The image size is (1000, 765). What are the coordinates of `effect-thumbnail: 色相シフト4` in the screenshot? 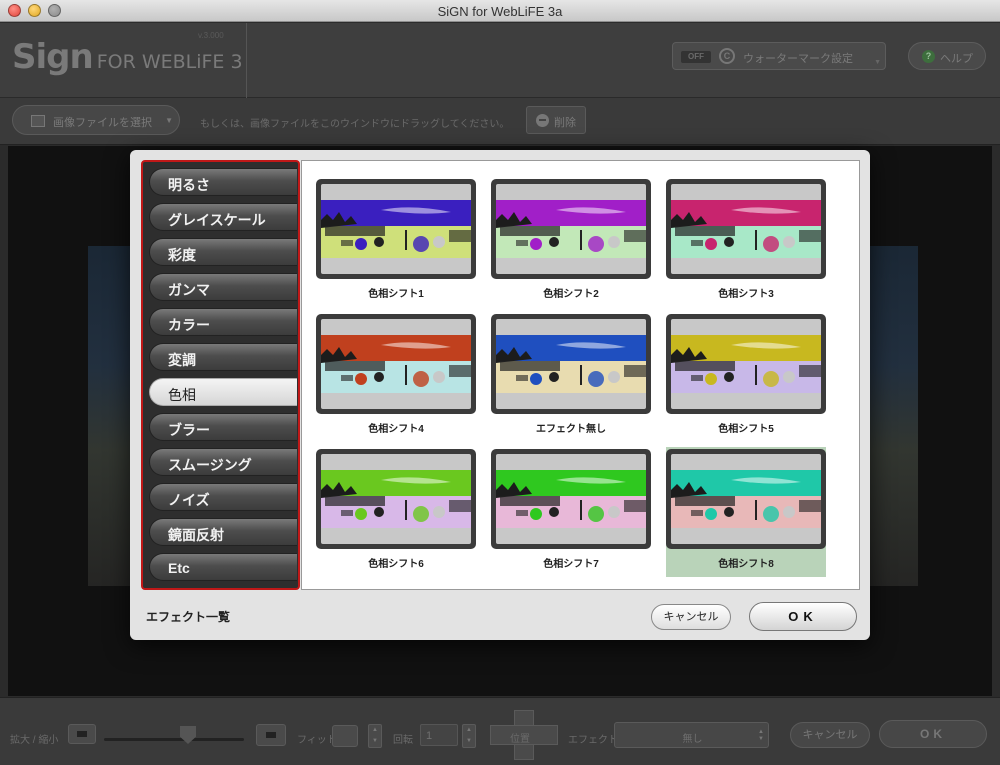 It's located at (396, 377).